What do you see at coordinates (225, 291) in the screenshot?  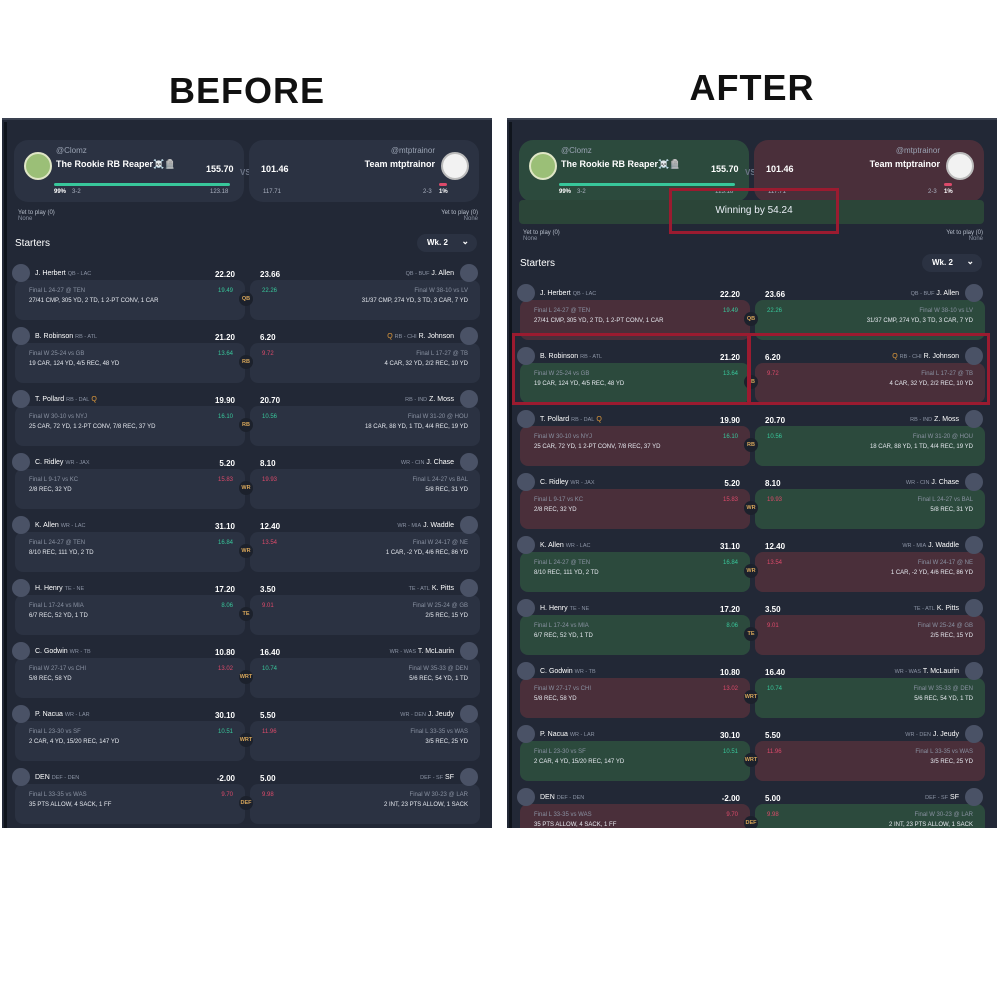 I see `projected-points: 19.49` at bounding box center [225, 291].